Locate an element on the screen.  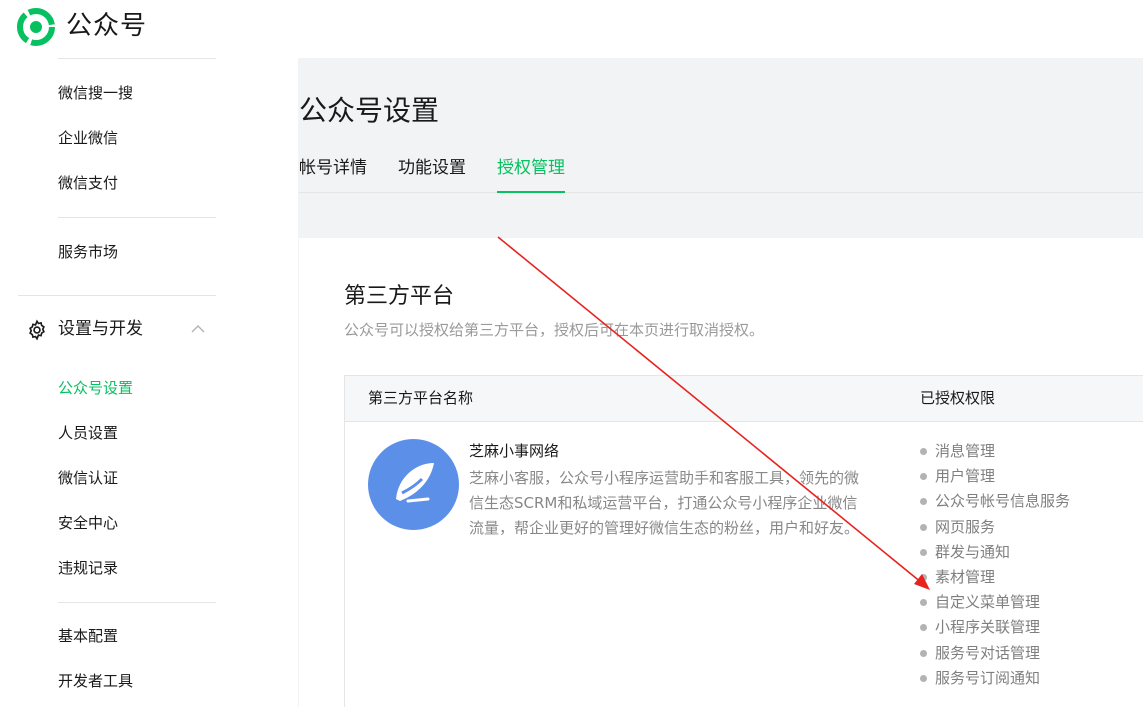
top-bar: 公众号 is located at coordinates (571, 29).